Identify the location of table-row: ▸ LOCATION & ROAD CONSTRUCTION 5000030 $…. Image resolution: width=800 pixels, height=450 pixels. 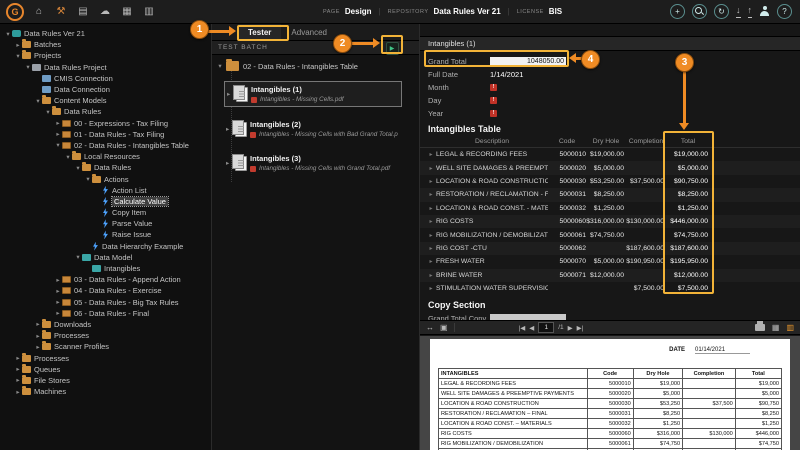
(610, 181).